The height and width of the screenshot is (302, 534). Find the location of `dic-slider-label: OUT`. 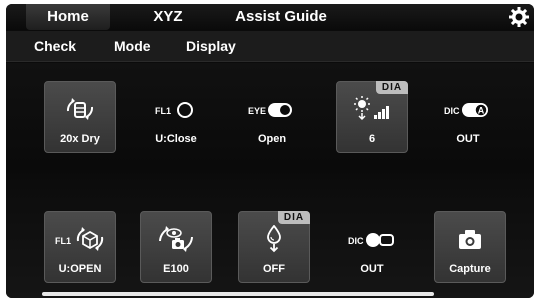

dic-slider-label: OUT is located at coordinates (372, 269).